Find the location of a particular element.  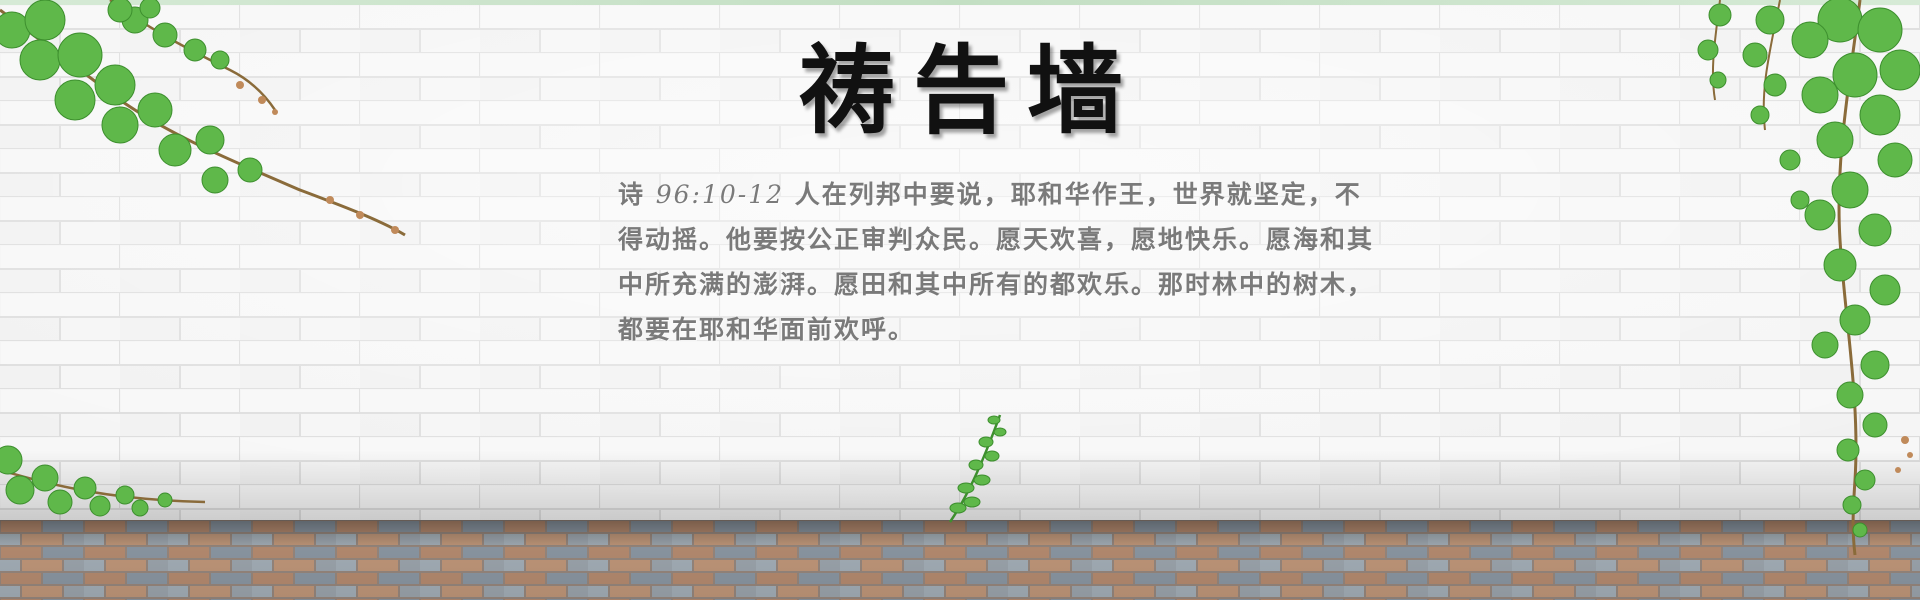

vine-right-icon is located at coordinates (1808, 278).